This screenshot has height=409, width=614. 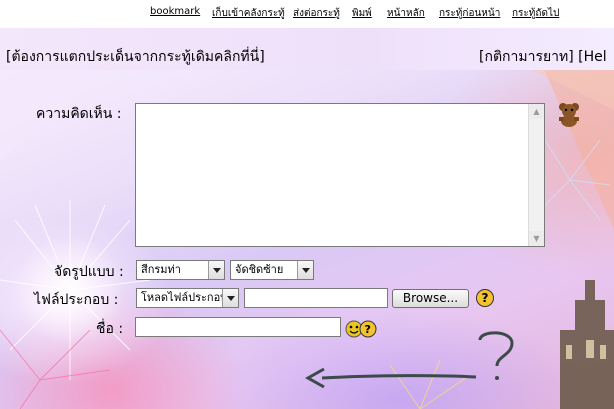 What do you see at coordinates (76, 300) in the screenshot?
I see `attachment-label: ไฟล์ประกอบ :` at bounding box center [76, 300].